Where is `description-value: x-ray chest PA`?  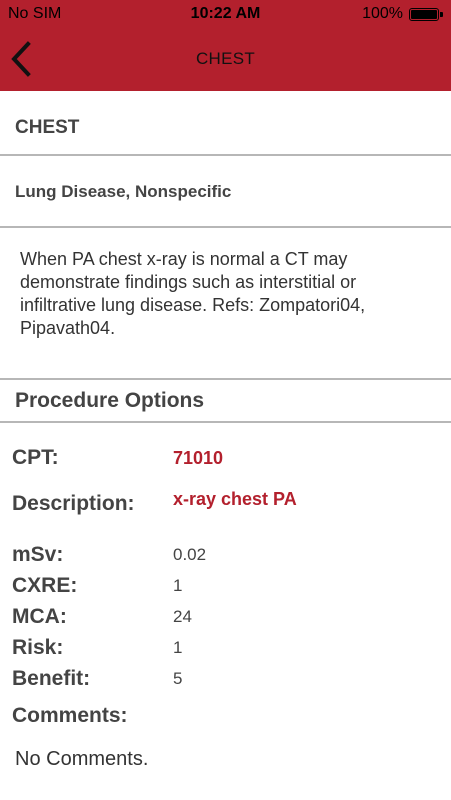 description-value: x-ray chest PA is located at coordinates (235, 499).